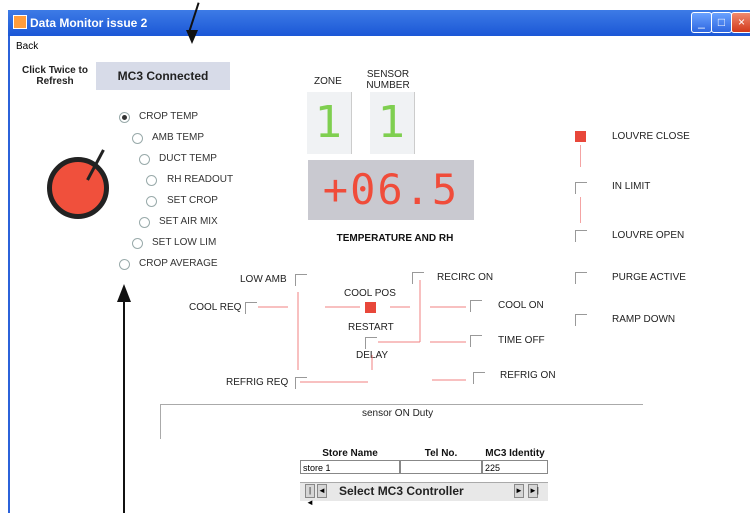 The width and height of the screenshot is (750, 513). Describe the element at coordinates (151, 201) in the screenshot. I see `radio-set-crop` at that location.